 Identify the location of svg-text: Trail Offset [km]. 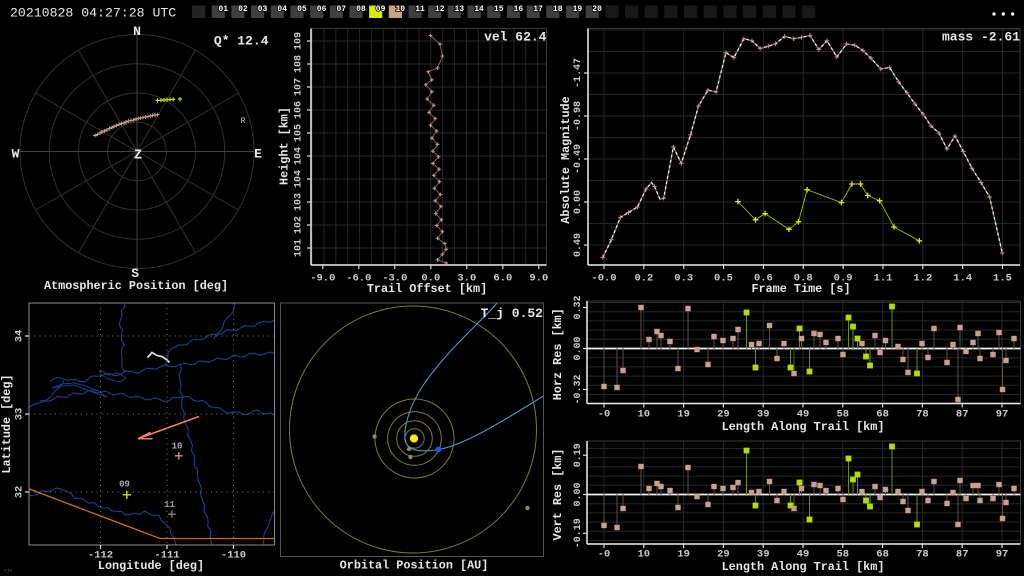
(427, 289).